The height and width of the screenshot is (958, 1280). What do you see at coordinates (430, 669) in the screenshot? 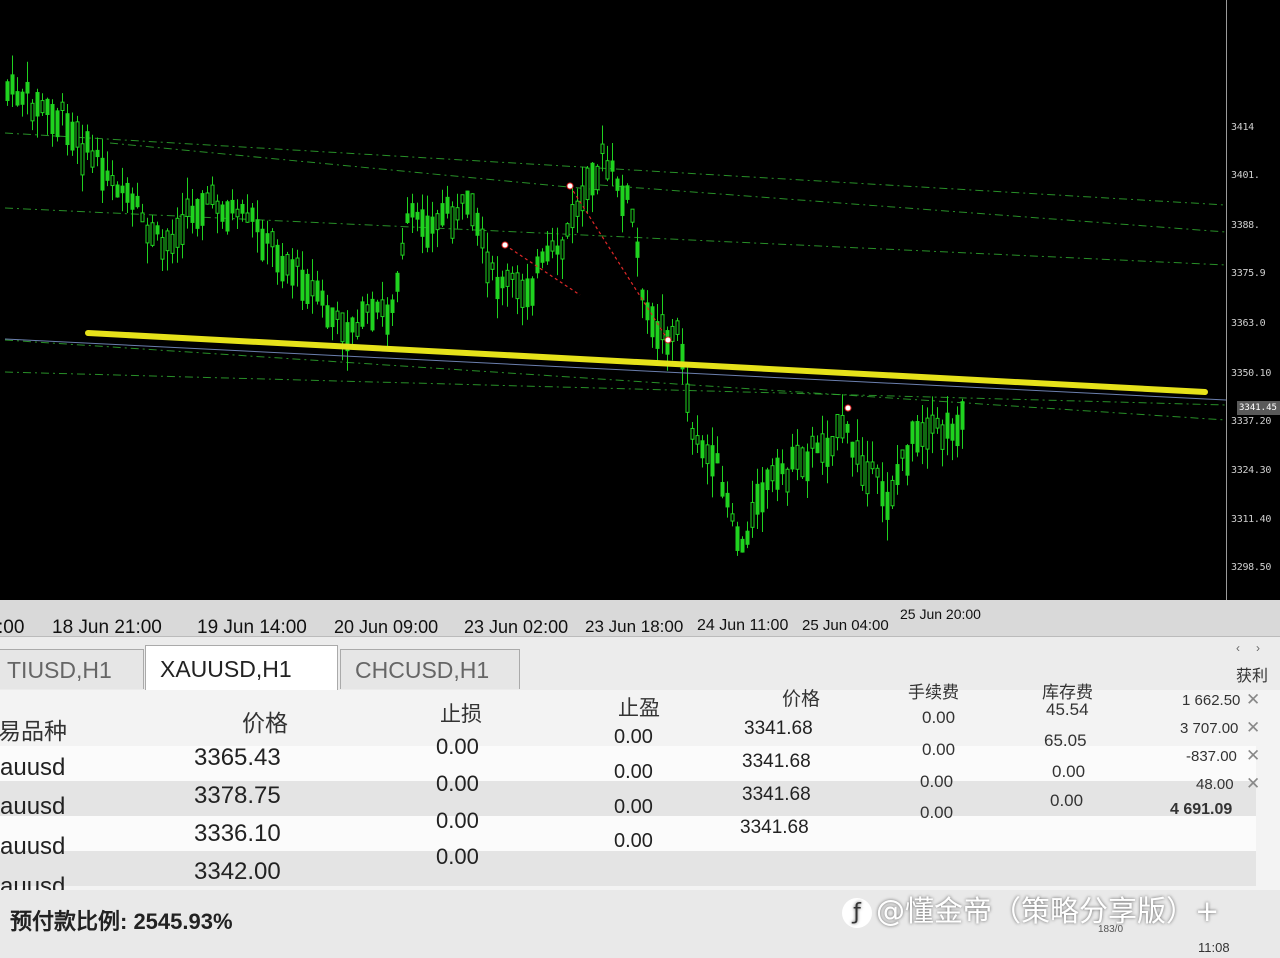
I see `tab-chcusd: CHCUSD,H1` at bounding box center [430, 669].